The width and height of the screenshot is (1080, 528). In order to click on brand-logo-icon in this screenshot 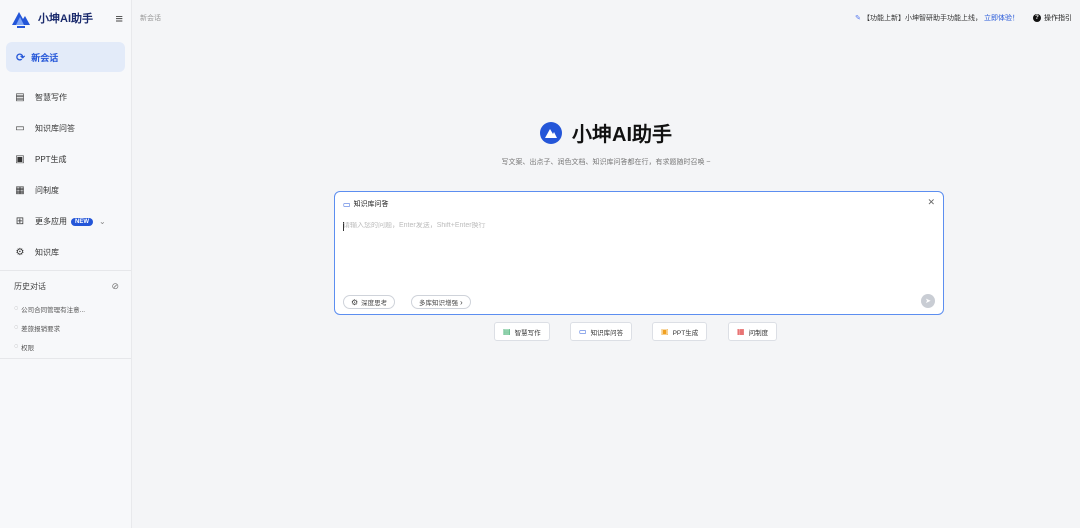, I will do `click(551, 132)`.